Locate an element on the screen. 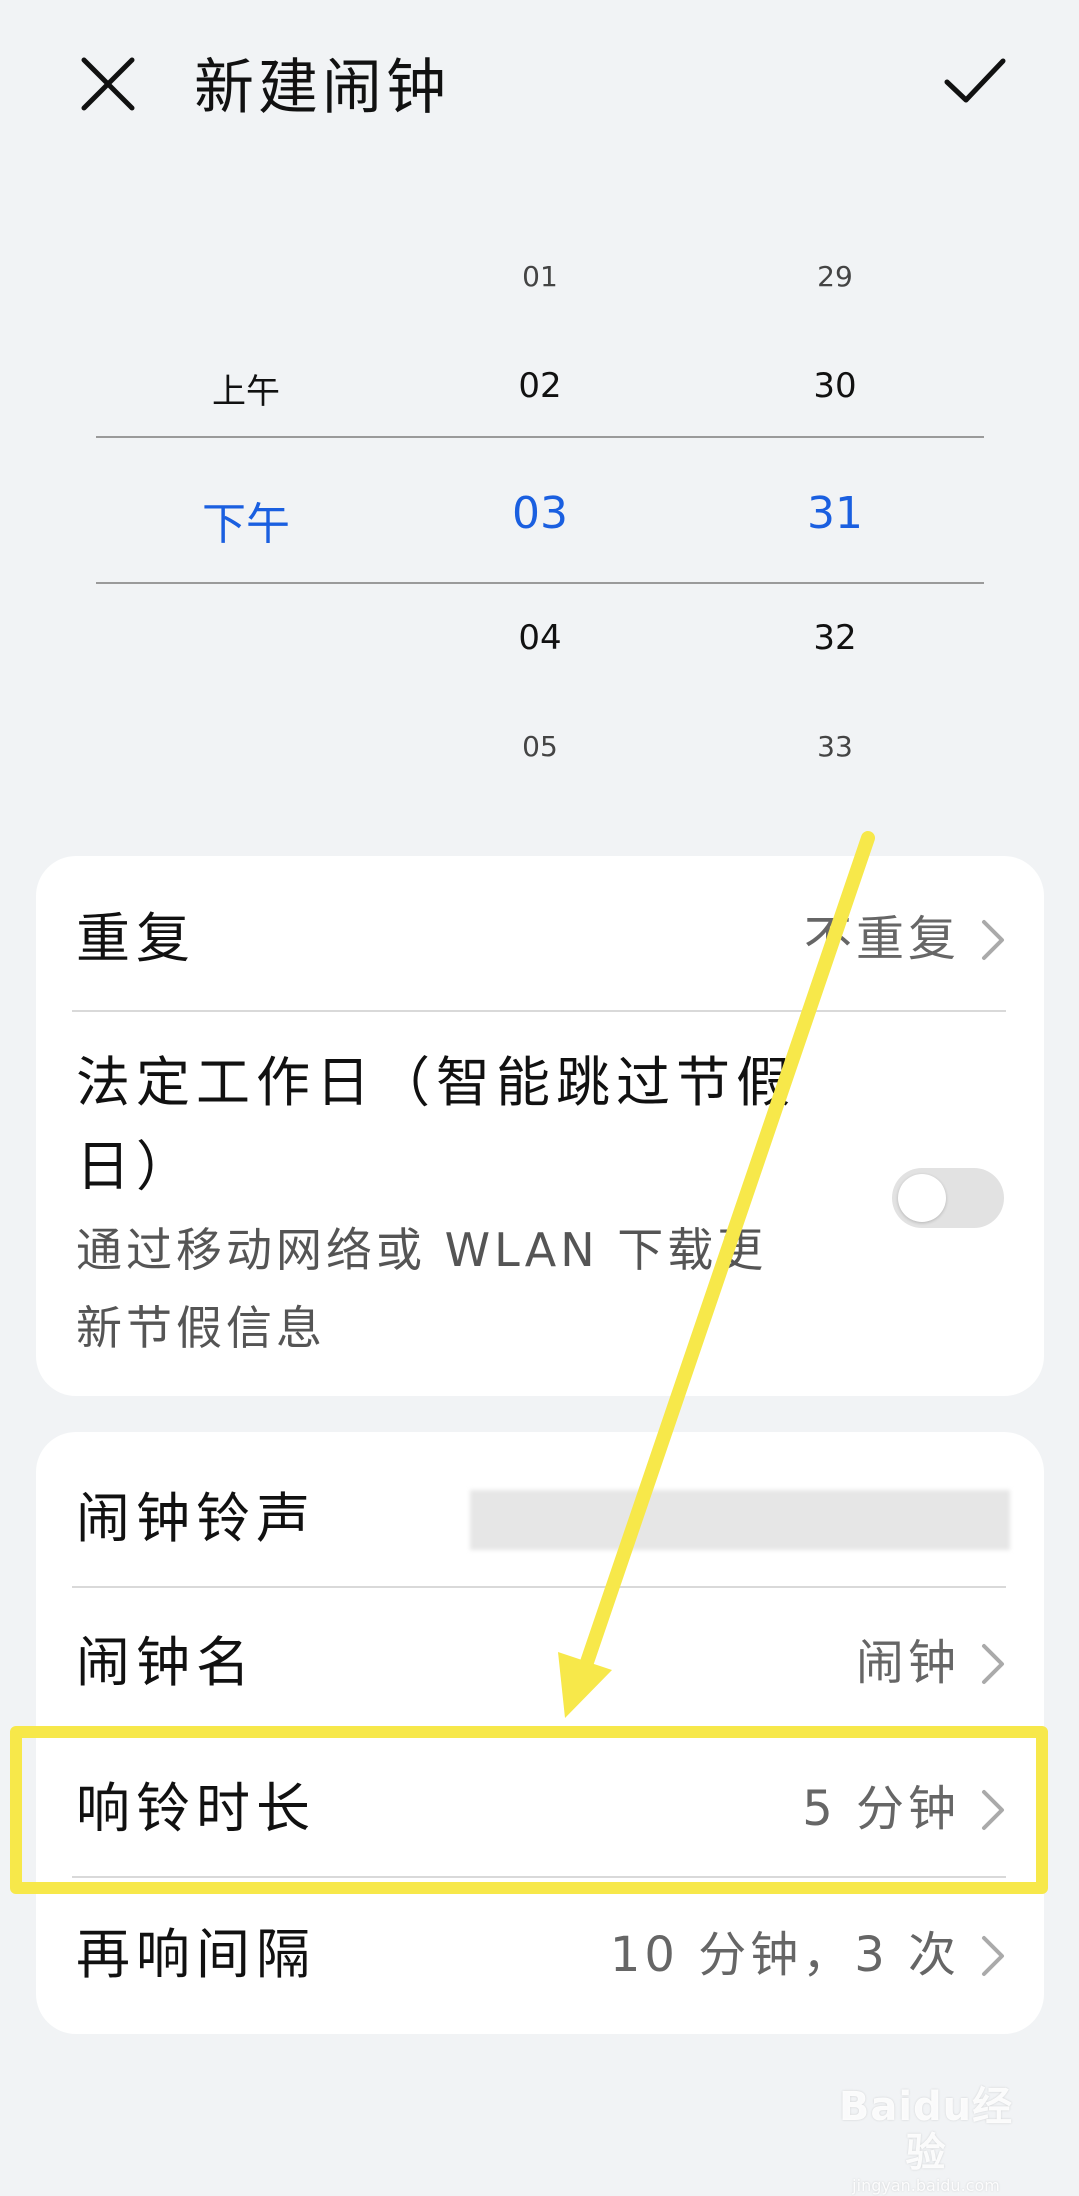 The width and height of the screenshot is (1079, 2196). ringtone-label: 闹钟铃声 is located at coordinates (196, 1518).